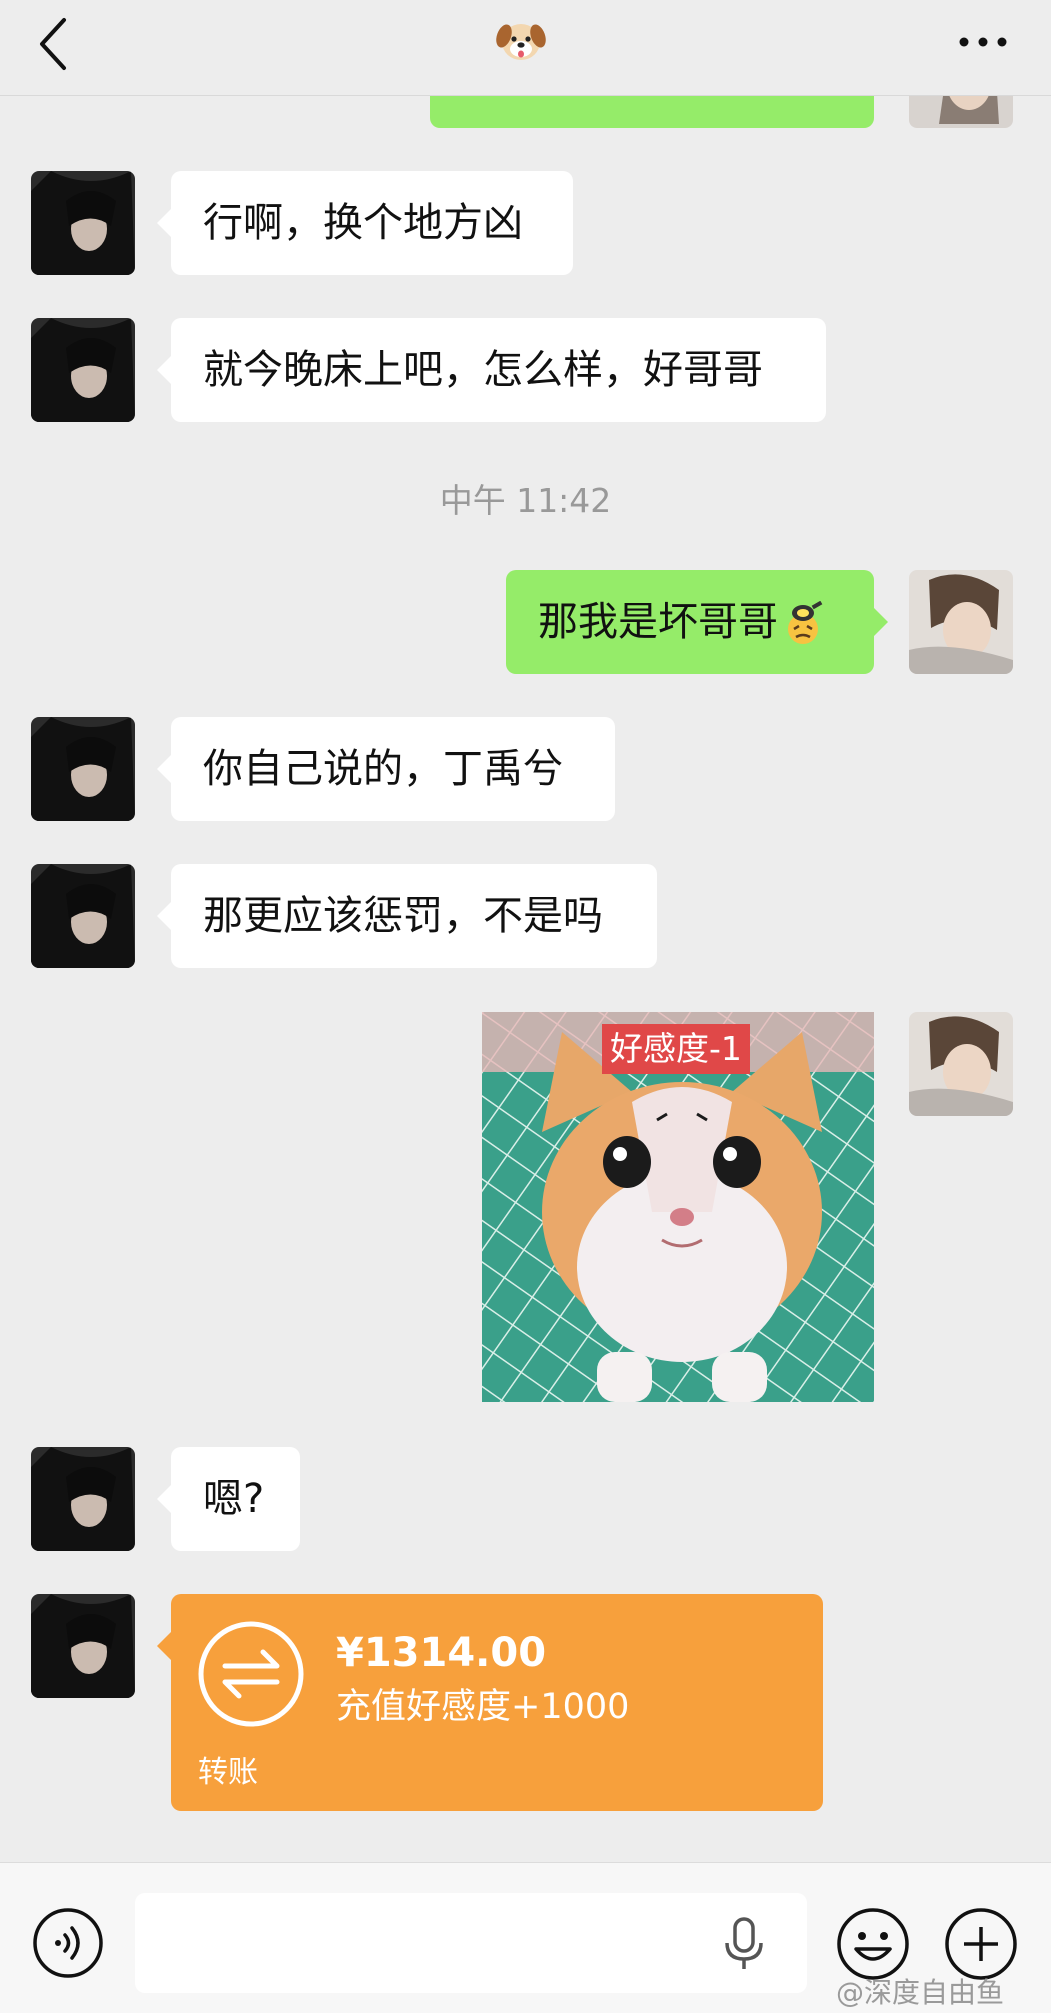 The width and height of the screenshot is (1051, 2013). Describe the element at coordinates (483, 1707) in the screenshot. I see `transfer-note: 充值好感度+1000` at that location.